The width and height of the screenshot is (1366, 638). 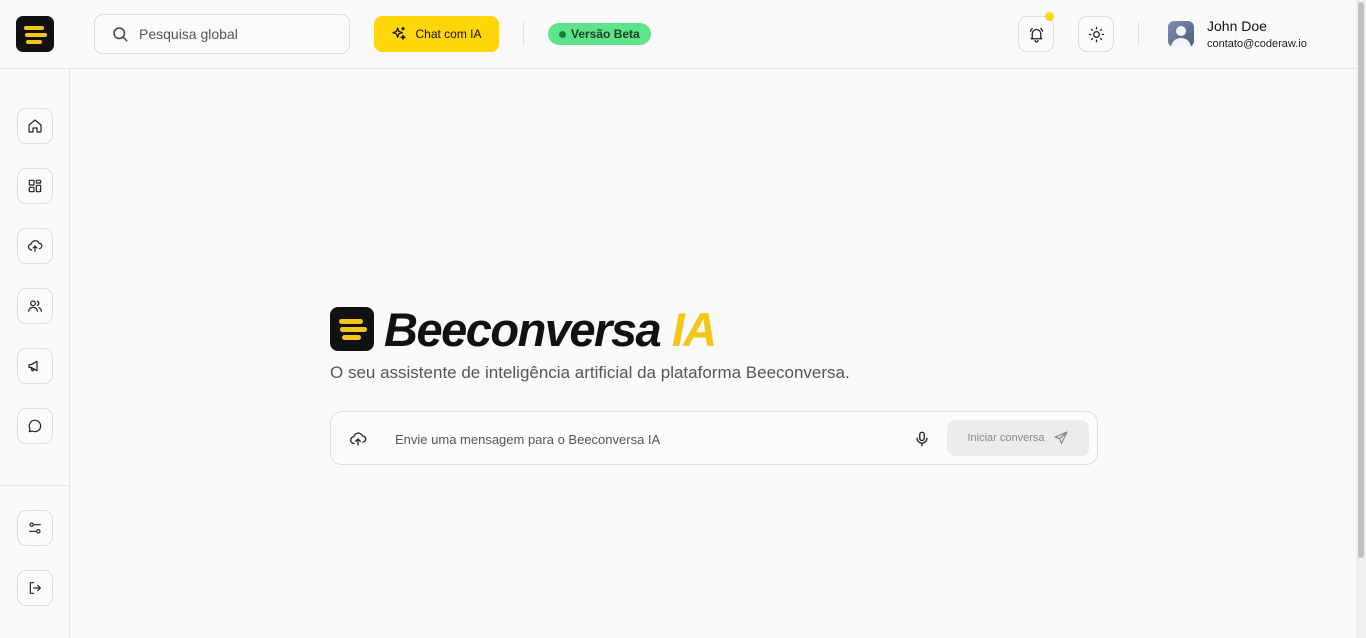 What do you see at coordinates (523, 329) in the screenshot?
I see `brand-name: Beeconversa` at bounding box center [523, 329].